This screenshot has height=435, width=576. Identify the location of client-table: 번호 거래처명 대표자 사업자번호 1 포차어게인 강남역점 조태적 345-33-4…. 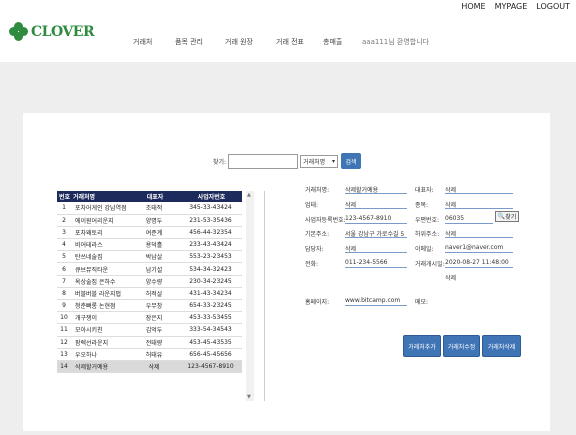
(149, 282).